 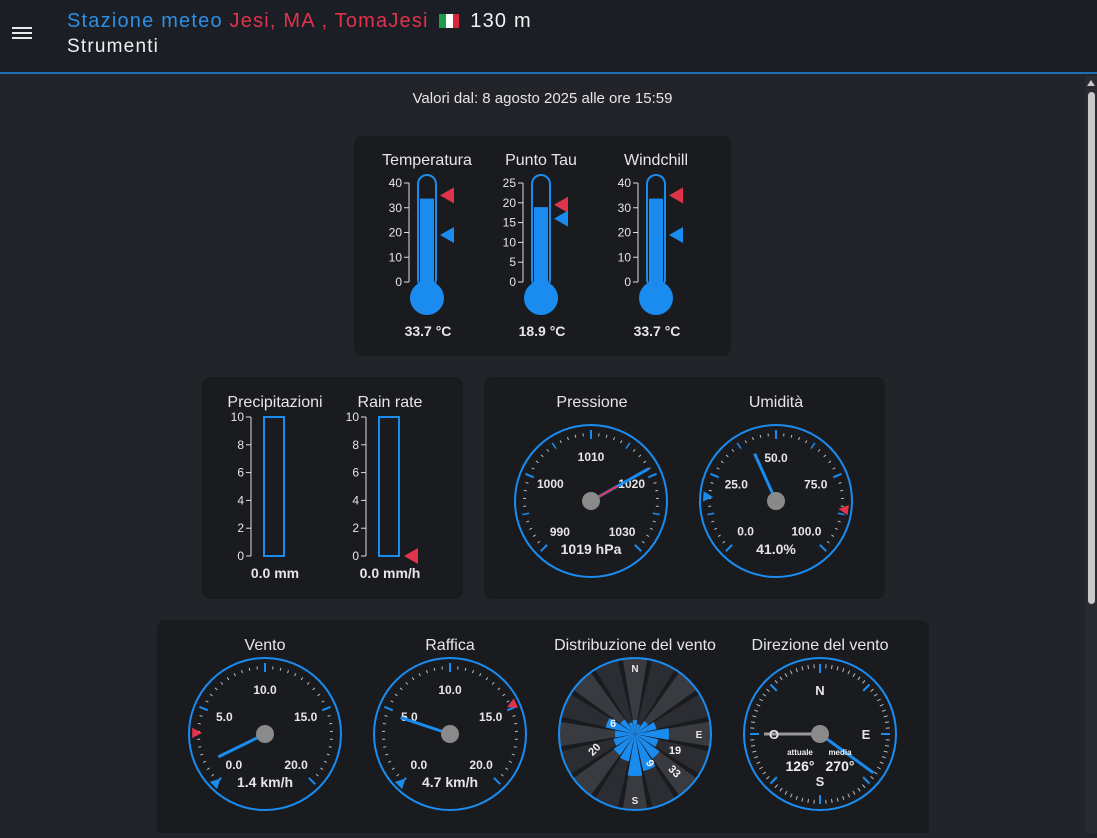 I want to click on scrollbar-thumb, so click(x=1091, y=348).